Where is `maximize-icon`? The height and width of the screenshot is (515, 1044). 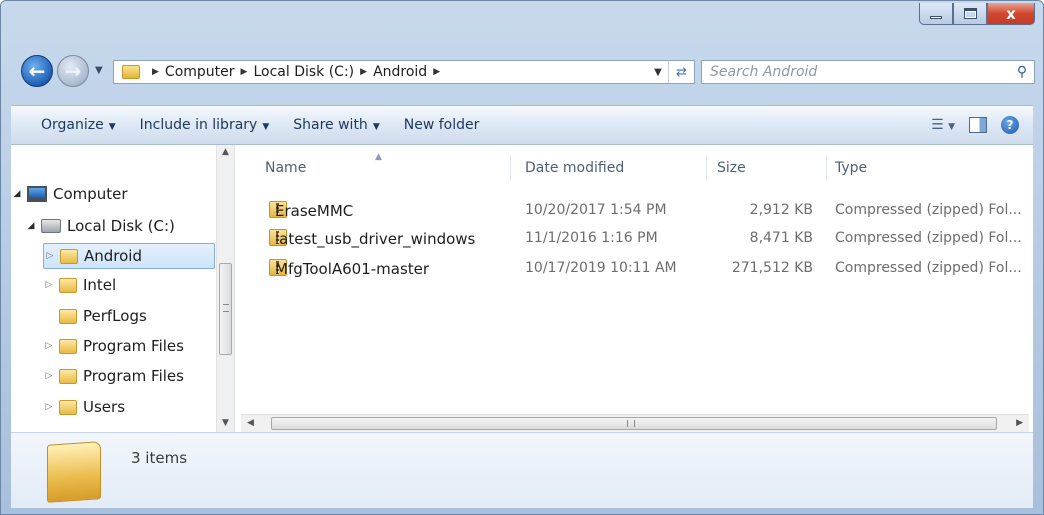 maximize-icon is located at coordinates (970, 13).